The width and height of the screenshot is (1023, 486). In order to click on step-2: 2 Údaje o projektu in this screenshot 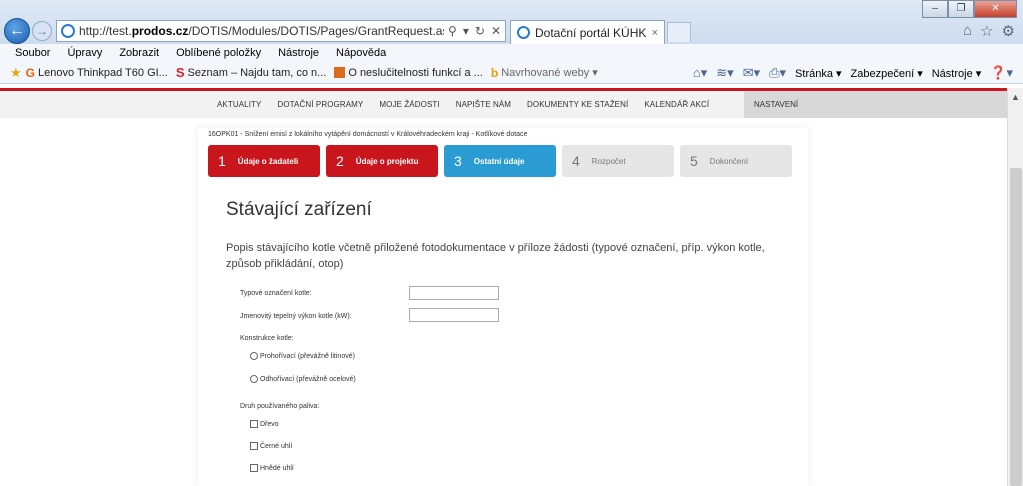, I will do `click(382, 161)`.